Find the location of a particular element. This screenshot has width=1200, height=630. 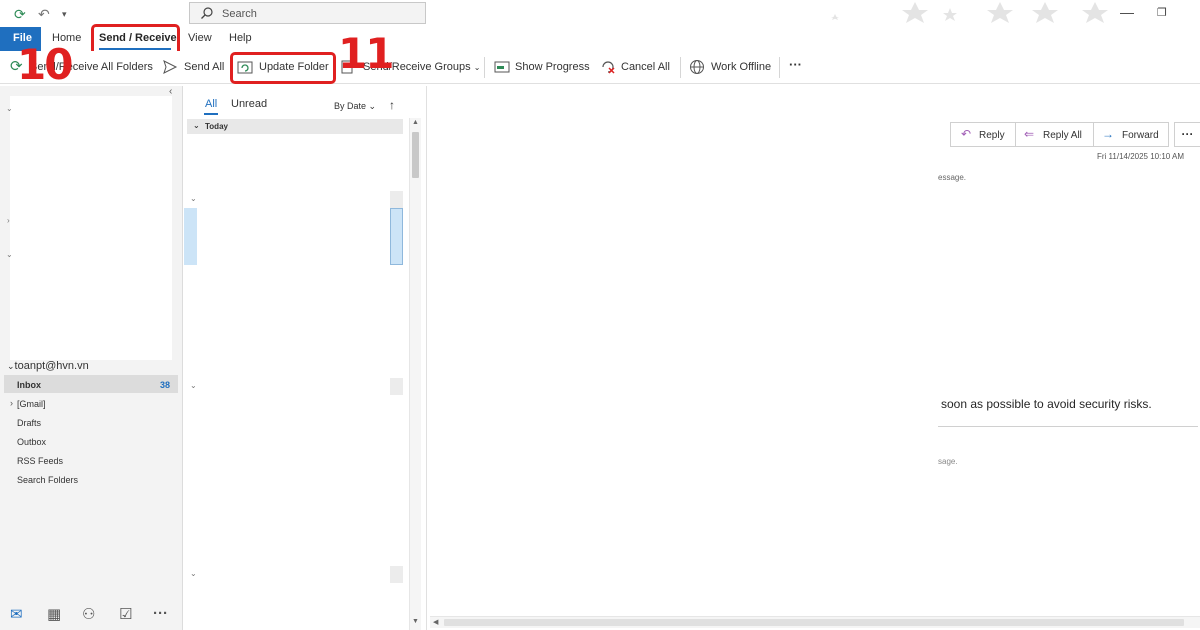

scroll-up-icon: ▲ is located at coordinates (415, 122).